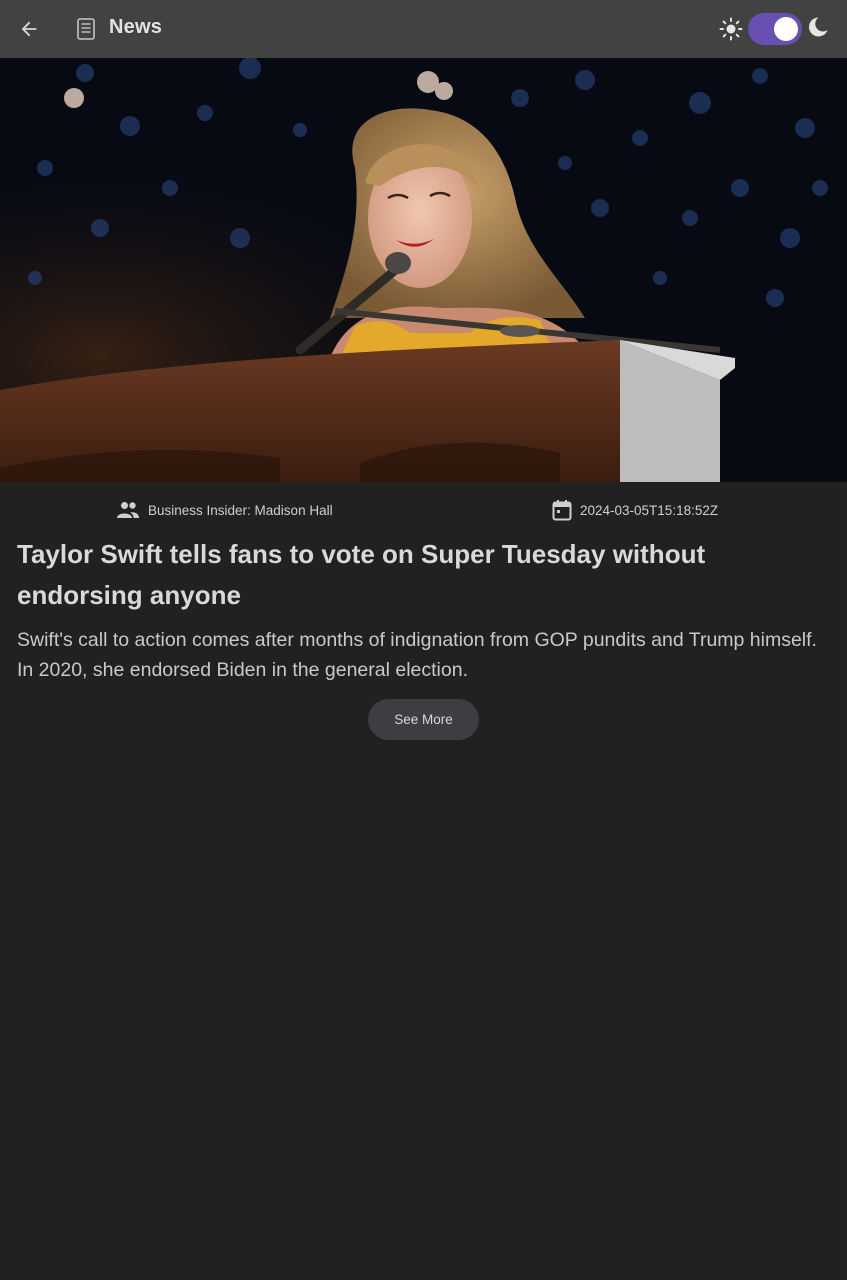 The image size is (847, 1280). I want to click on date-text: 2024-03-05T15:18:52Z, so click(649, 510).